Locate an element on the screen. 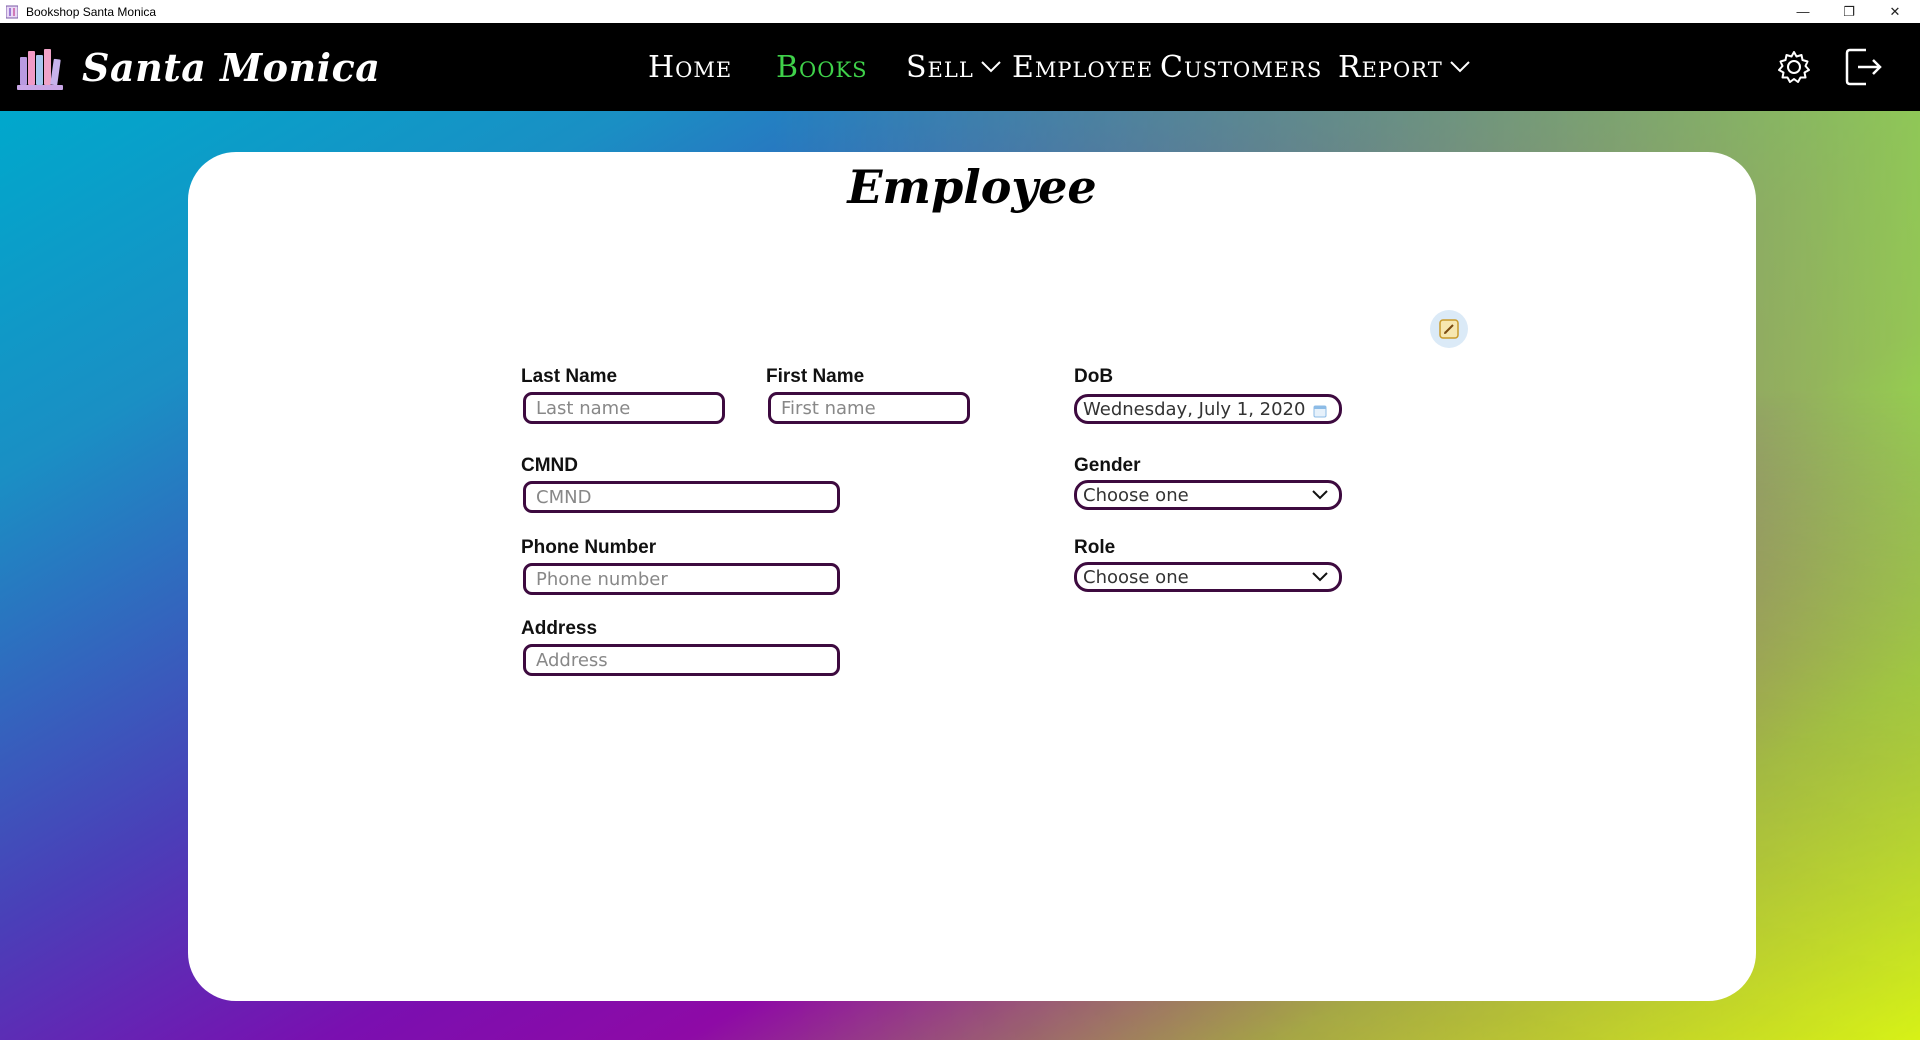 This screenshot has height=1040, width=1920. phone-number-label: Phone Number is located at coordinates (589, 547).